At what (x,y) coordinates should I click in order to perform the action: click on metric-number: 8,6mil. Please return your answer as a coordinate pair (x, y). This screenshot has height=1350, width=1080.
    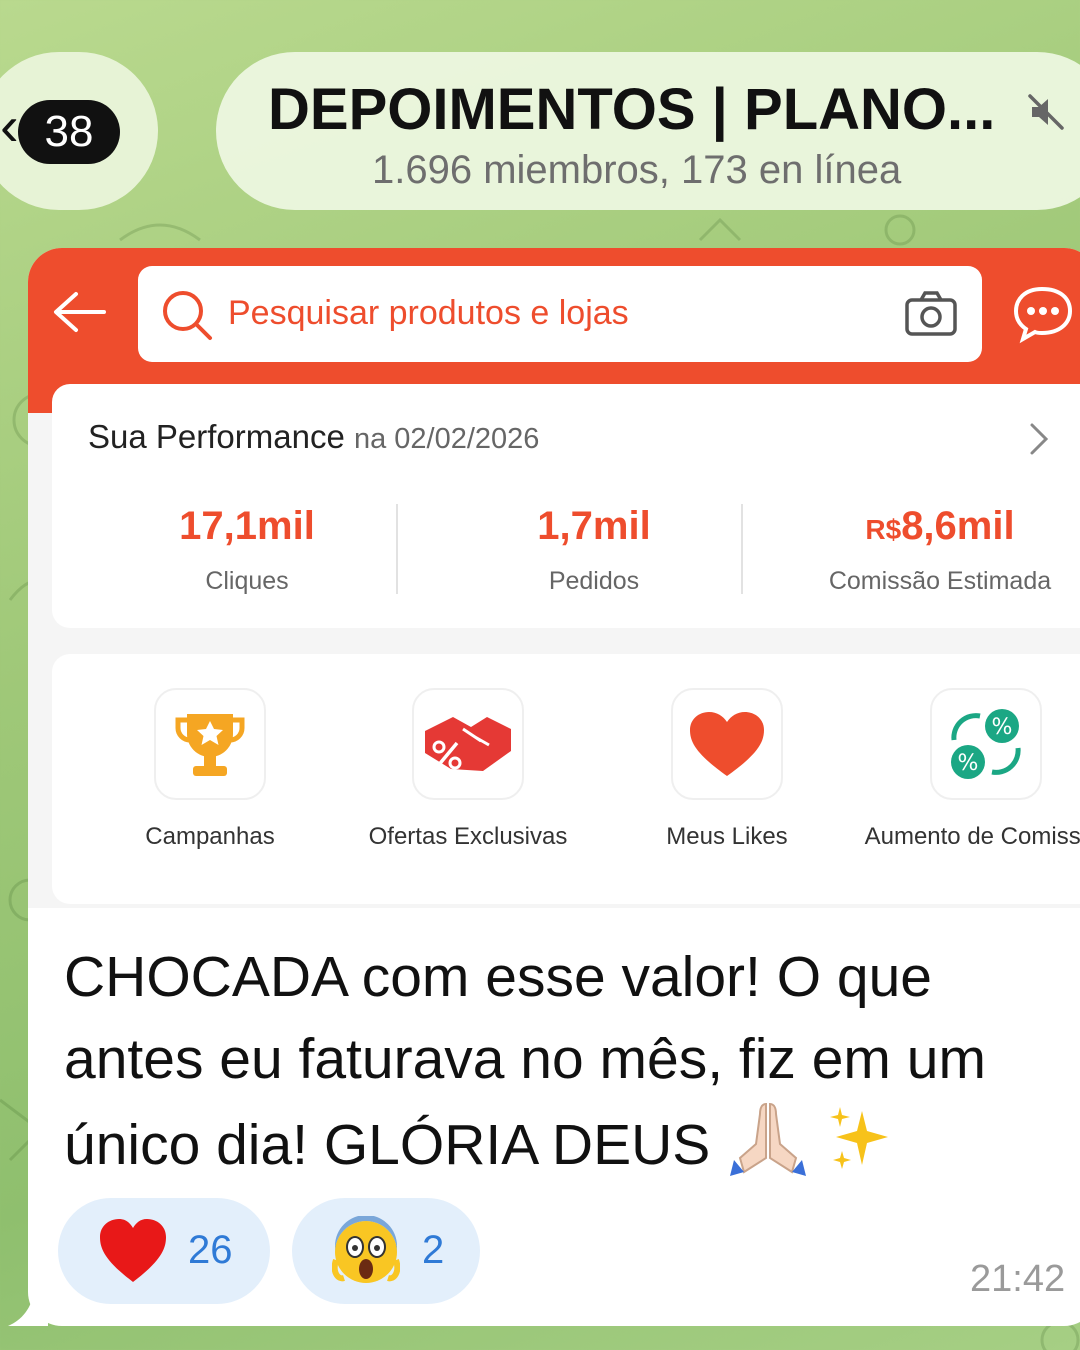
    Looking at the image, I should click on (958, 526).